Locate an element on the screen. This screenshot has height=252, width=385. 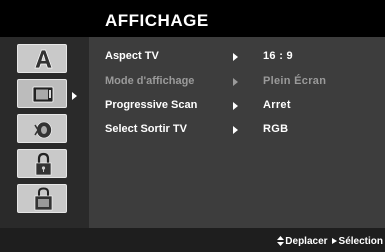
setting-display-mode-value: Plein Écran is located at coordinates (295, 81).